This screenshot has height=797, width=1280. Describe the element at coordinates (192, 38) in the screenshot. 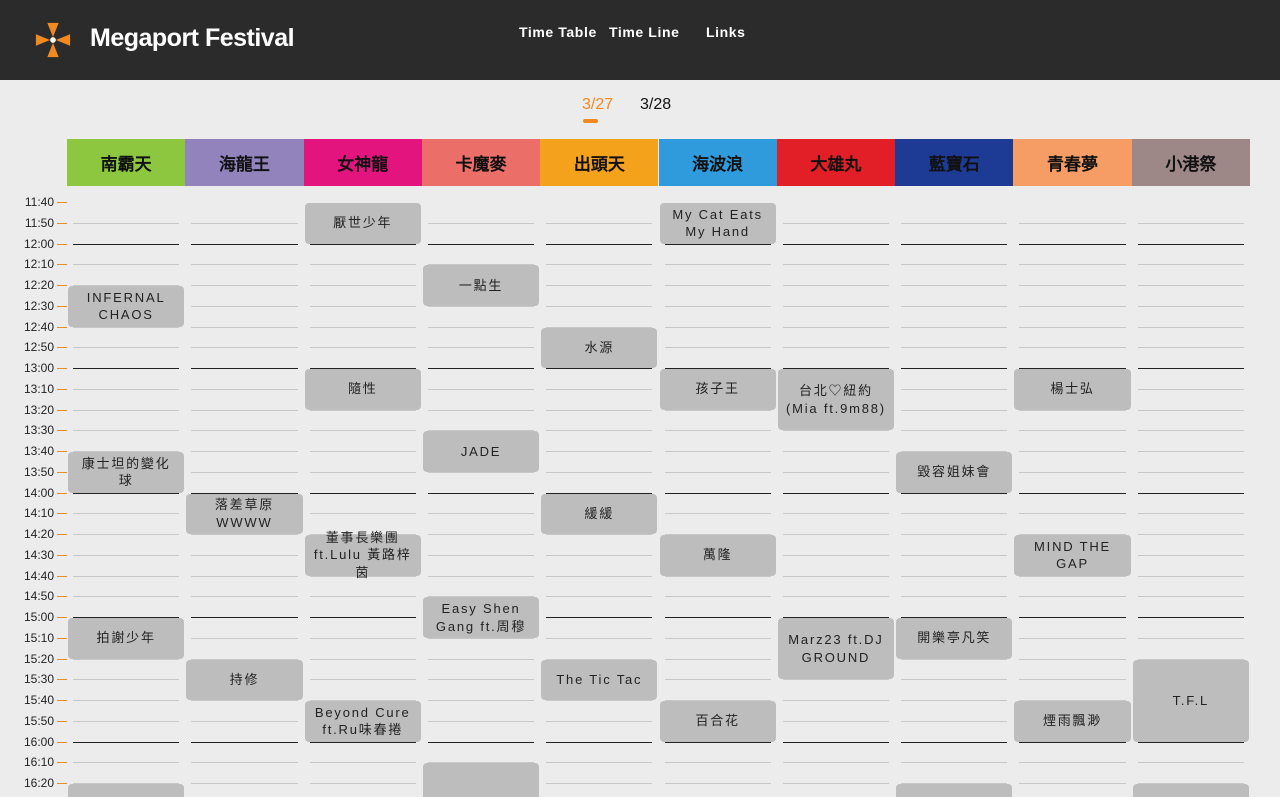

I see `brand-name: Megaport Festival` at that location.